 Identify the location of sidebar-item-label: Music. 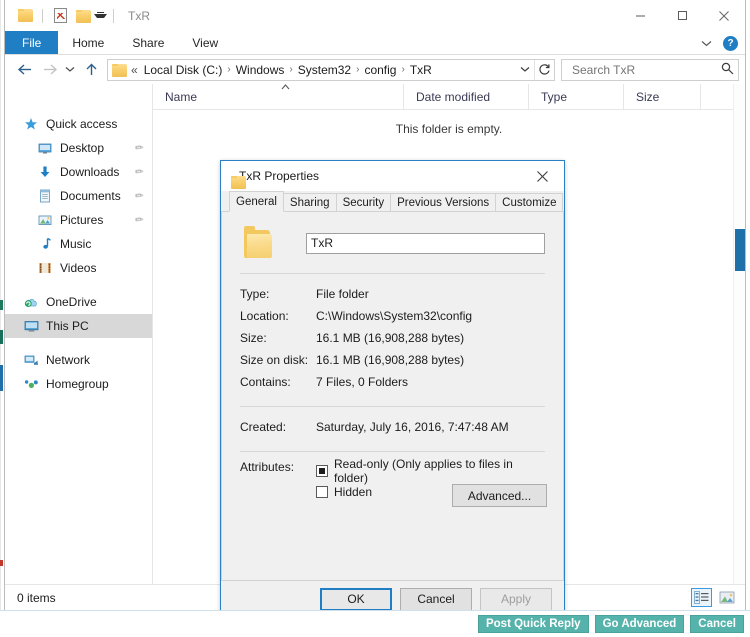
(76, 244).